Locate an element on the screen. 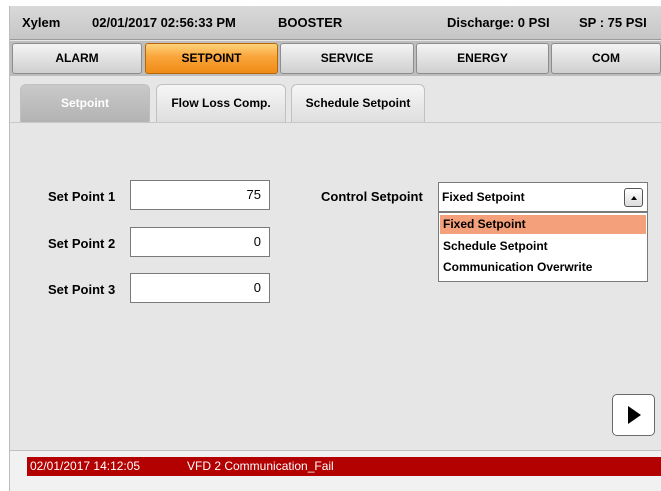 The height and width of the screenshot is (491, 661). setpoint-pressure: SP : 75 PSI is located at coordinates (613, 22).